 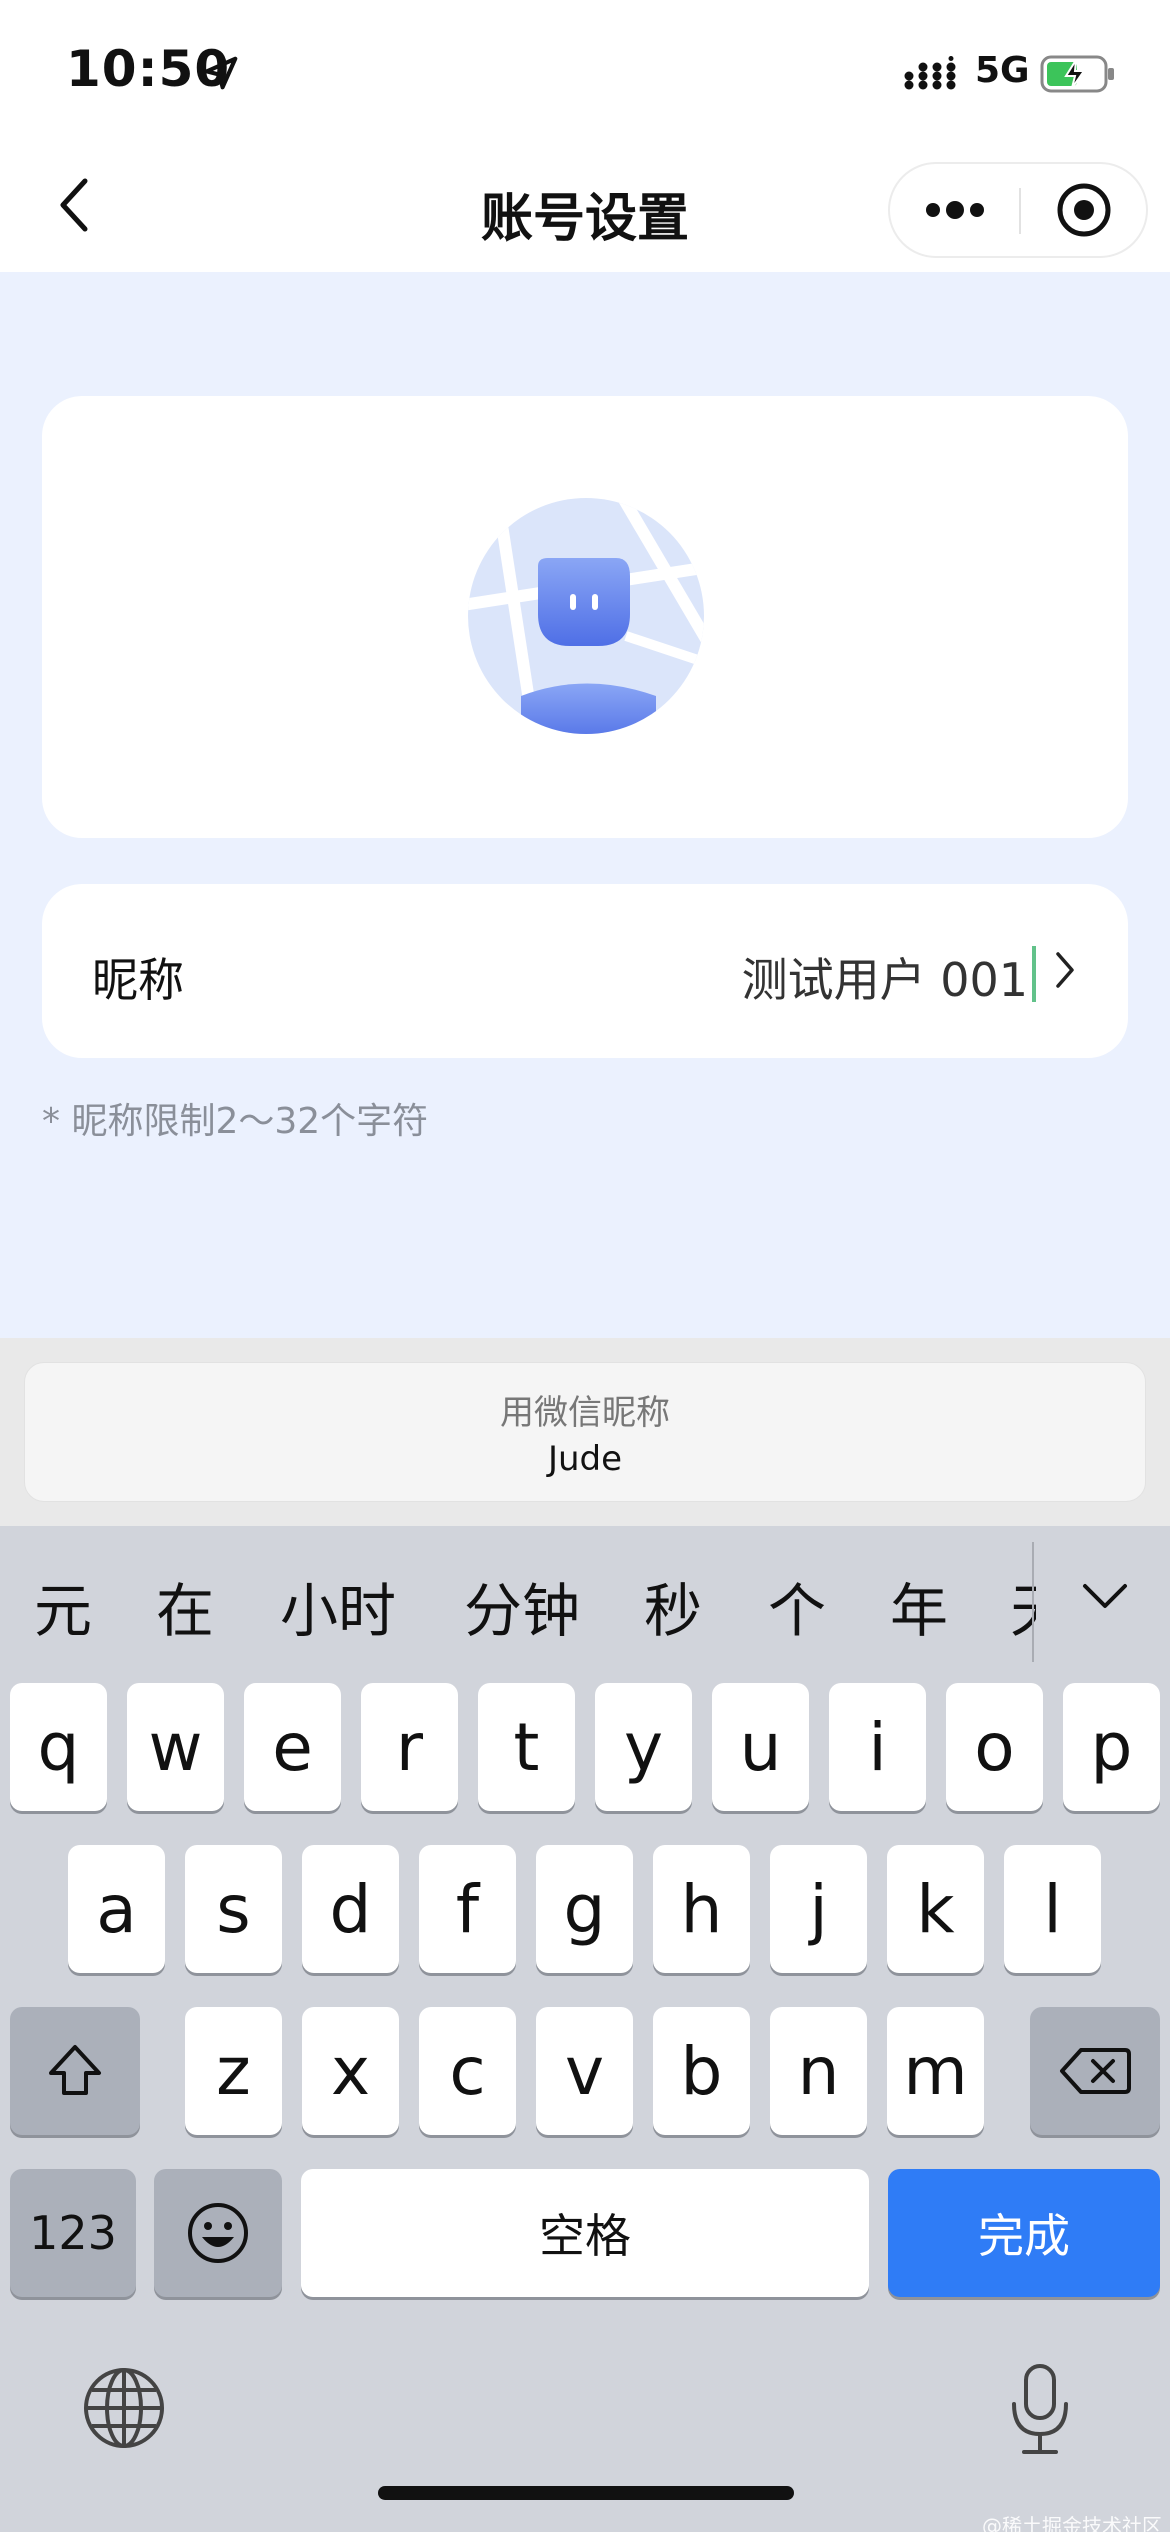 I want to click on emoji-key, so click(x=218, y=2233).